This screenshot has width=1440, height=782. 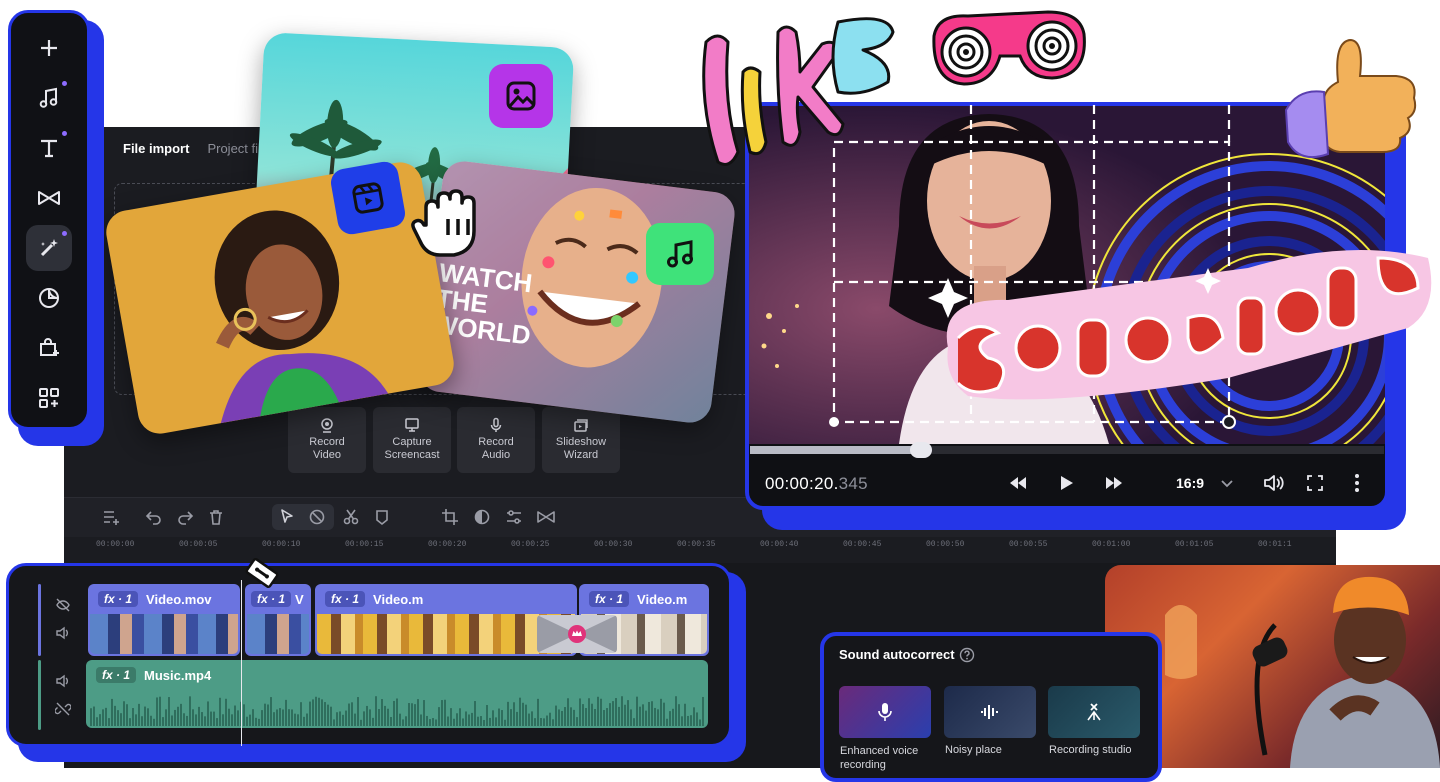 I want to click on sidebar-text-button, so click(x=49, y=148).